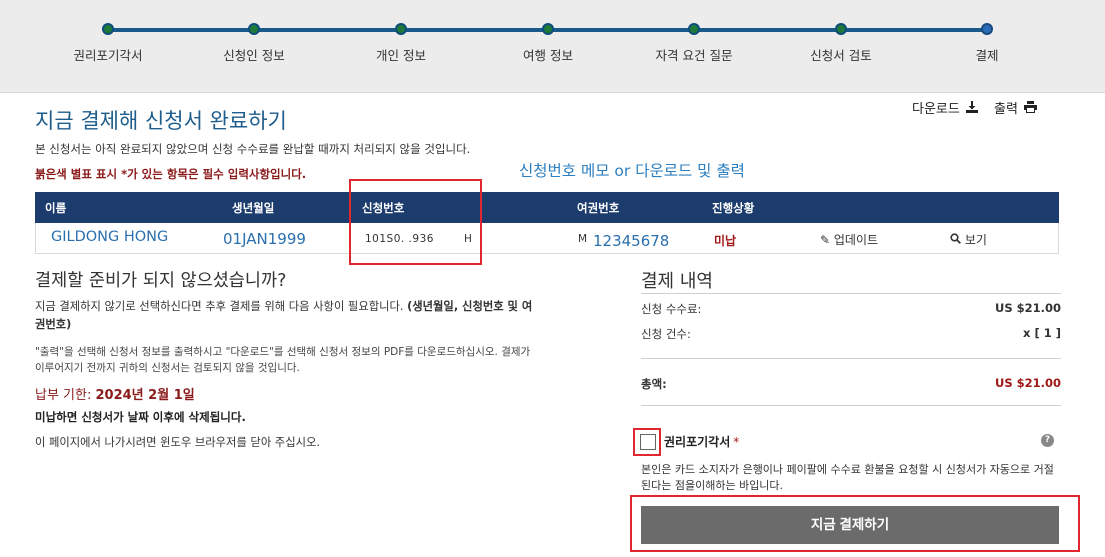  Describe the element at coordinates (677, 281) in the screenshot. I see `payment-summary-title: 결제 내역` at that location.